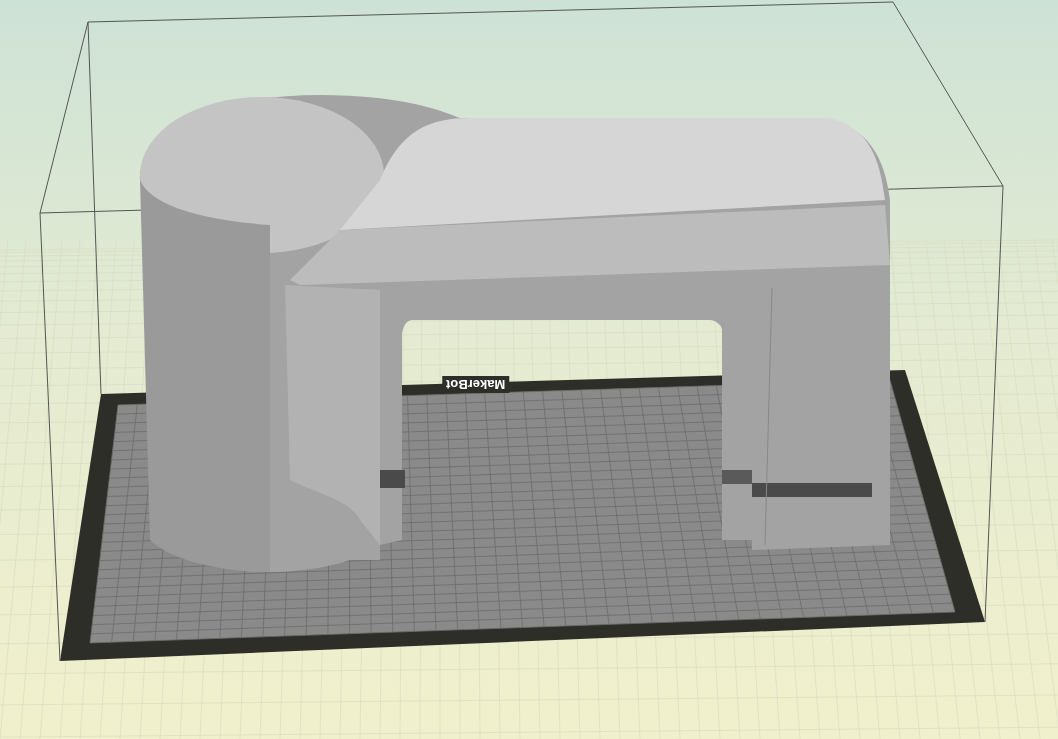 The width and height of the screenshot is (1058, 739). Describe the element at coordinates (476, 384) in the screenshot. I see `brand-logo: MakerBot` at that location.